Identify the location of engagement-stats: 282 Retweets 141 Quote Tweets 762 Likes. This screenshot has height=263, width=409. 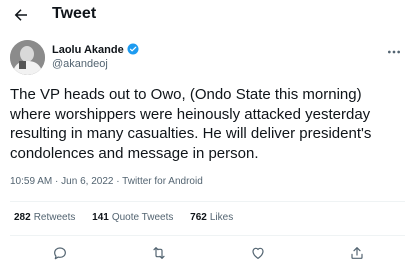
(130, 218).